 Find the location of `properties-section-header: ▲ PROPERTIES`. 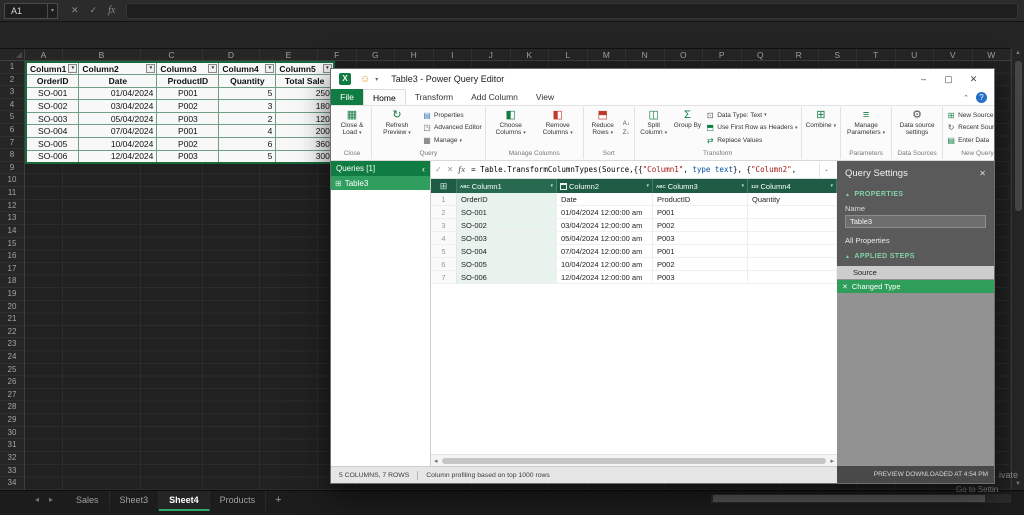

properties-section-header: ▲ PROPERTIES is located at coordinates (915, 193).